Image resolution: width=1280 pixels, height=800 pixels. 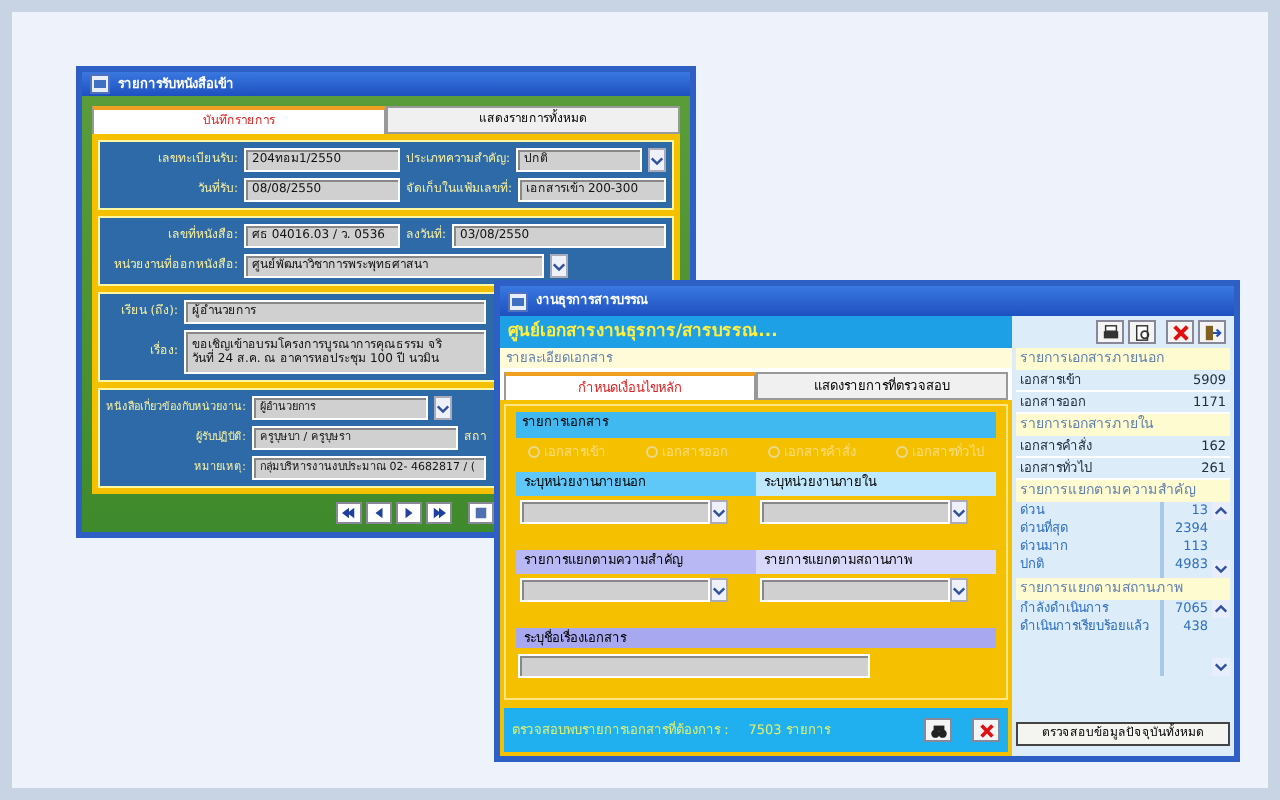 I want to click on close-button, so click(x=1180, y=332).